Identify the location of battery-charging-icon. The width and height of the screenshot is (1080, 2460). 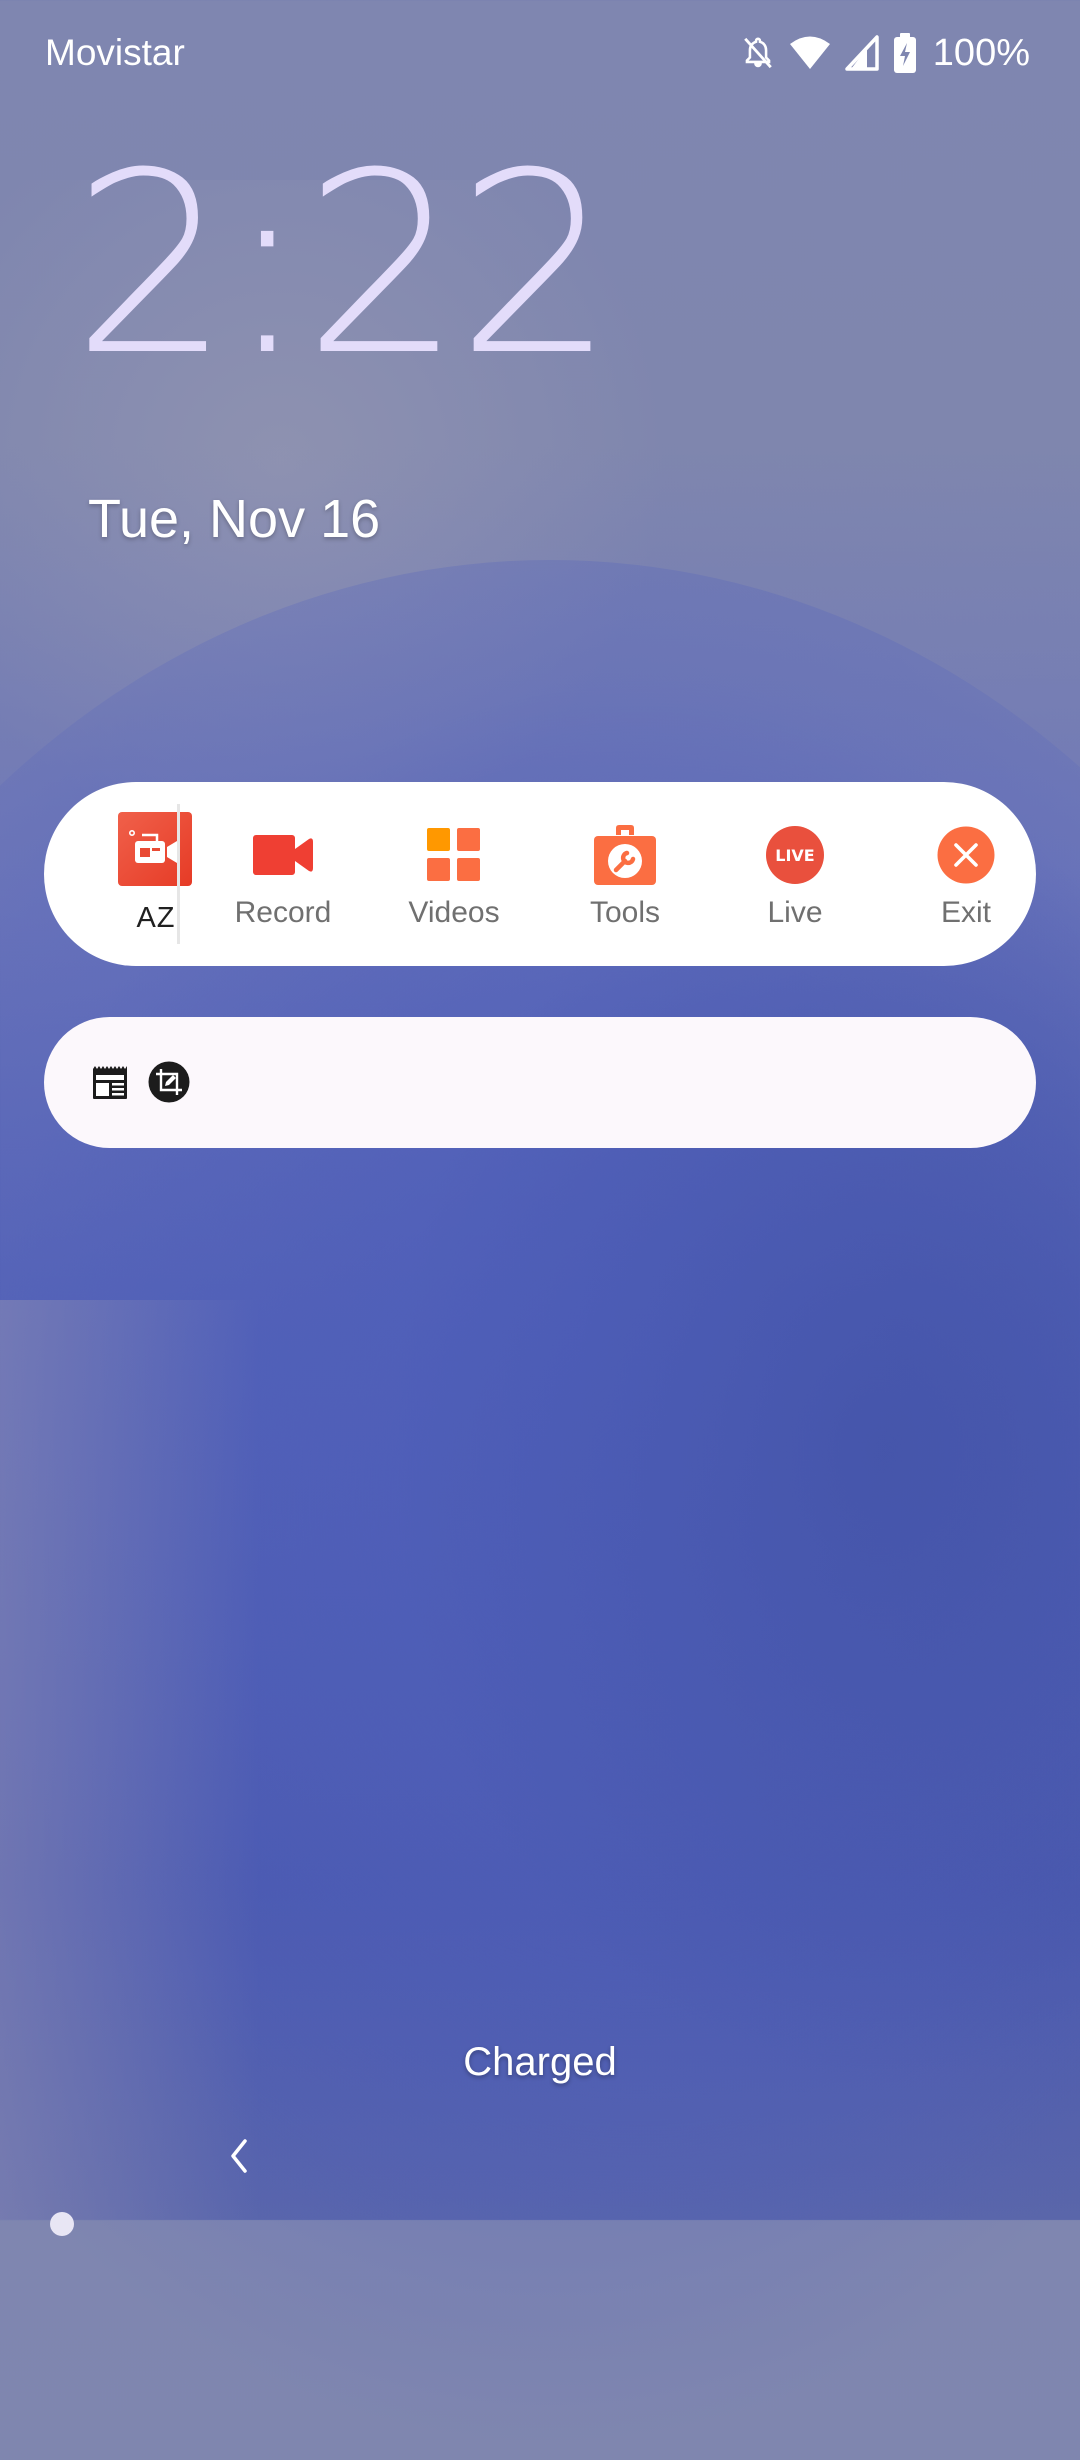
(905, 53).